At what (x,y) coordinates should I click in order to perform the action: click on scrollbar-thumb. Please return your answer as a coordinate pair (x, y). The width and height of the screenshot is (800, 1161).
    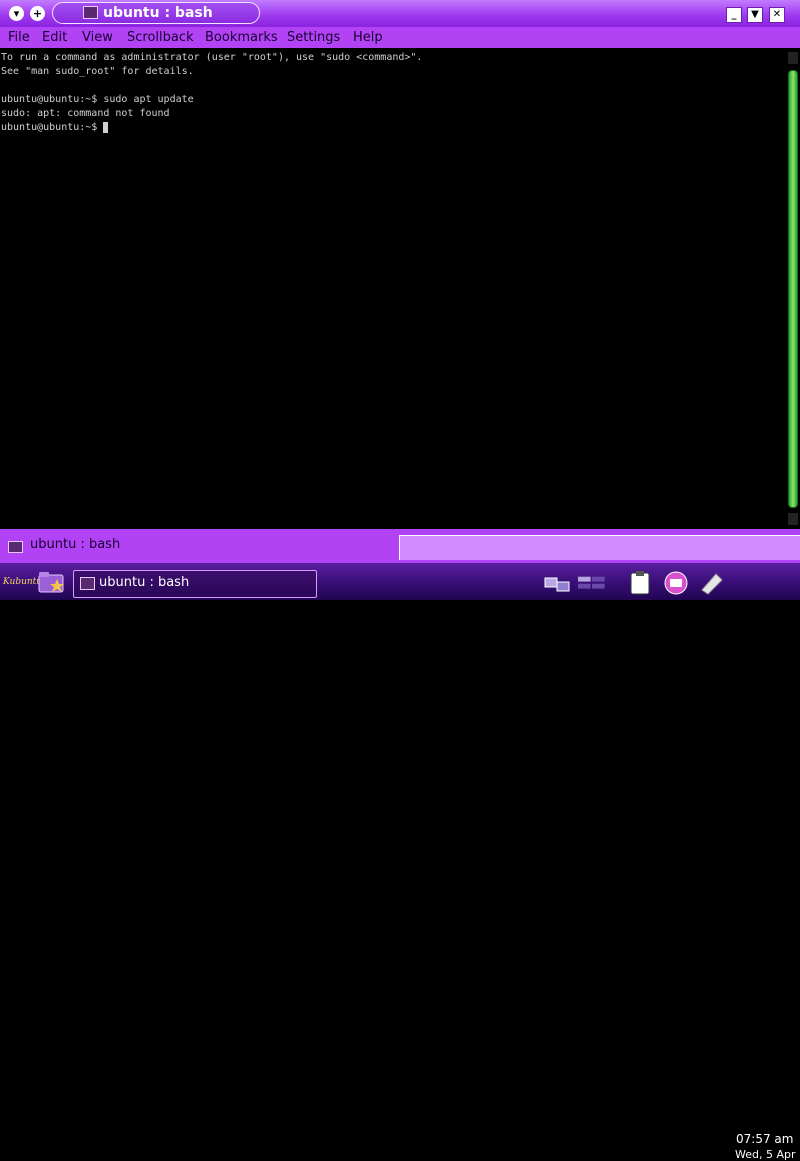
    Looking at the image, I should click on (793, 289).